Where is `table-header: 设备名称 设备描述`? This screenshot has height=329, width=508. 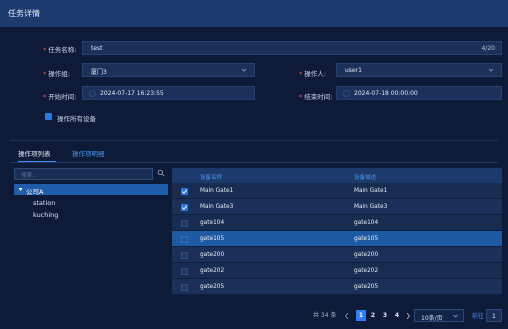 table-header: 设备名称 设备描述 is located at coordinates (337, 175).